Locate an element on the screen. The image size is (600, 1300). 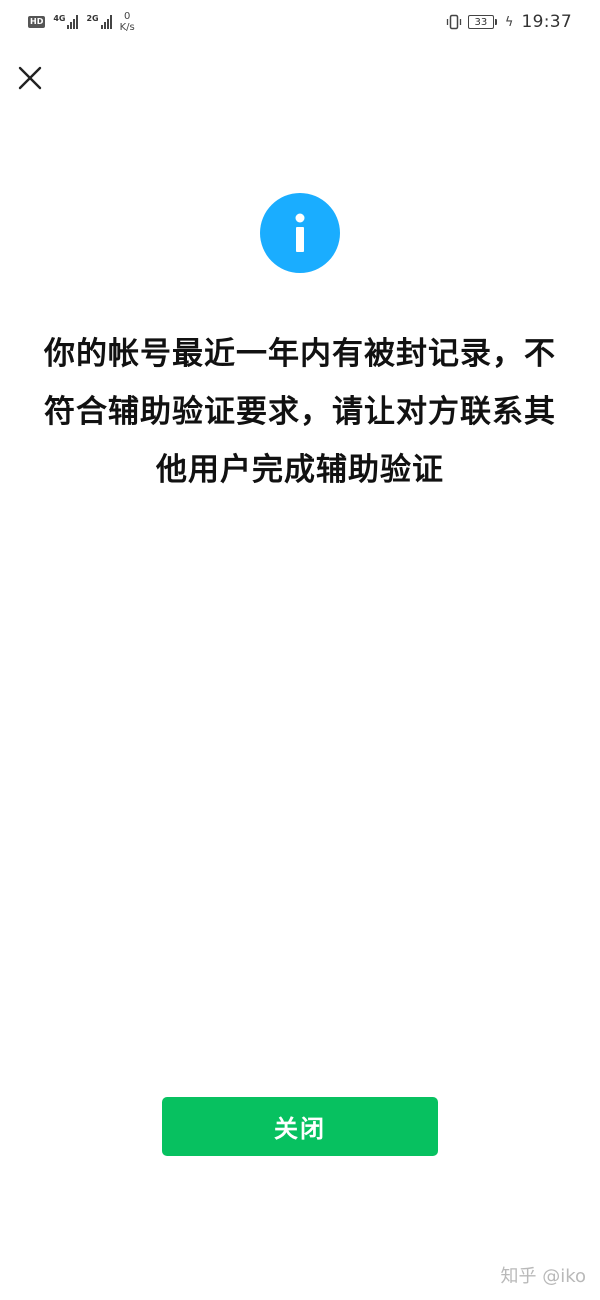
close-button is located at coordinates (30, 78).